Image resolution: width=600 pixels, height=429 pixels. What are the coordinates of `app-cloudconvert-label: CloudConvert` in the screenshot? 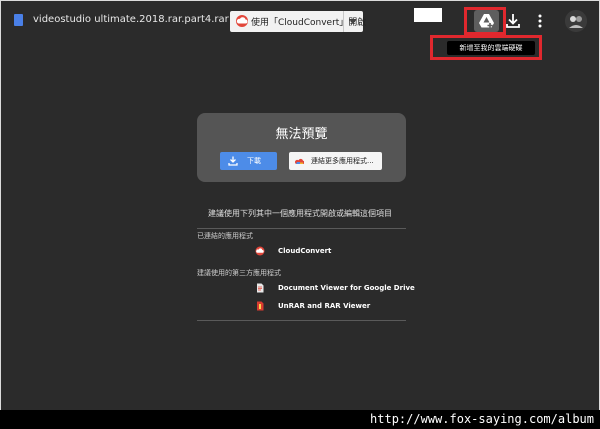 It's located at (305, 251).